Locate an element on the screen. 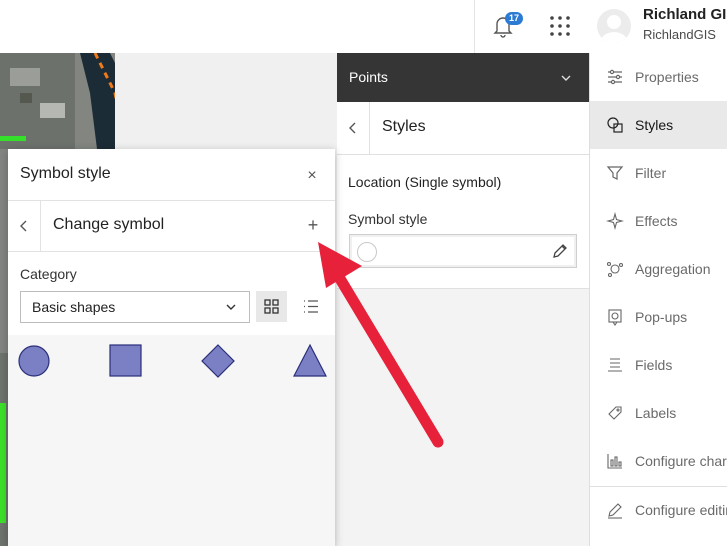 The image size is (727, 546). sidebar-item-configure-charts: Configure charts is located at coordinates (658, 461).